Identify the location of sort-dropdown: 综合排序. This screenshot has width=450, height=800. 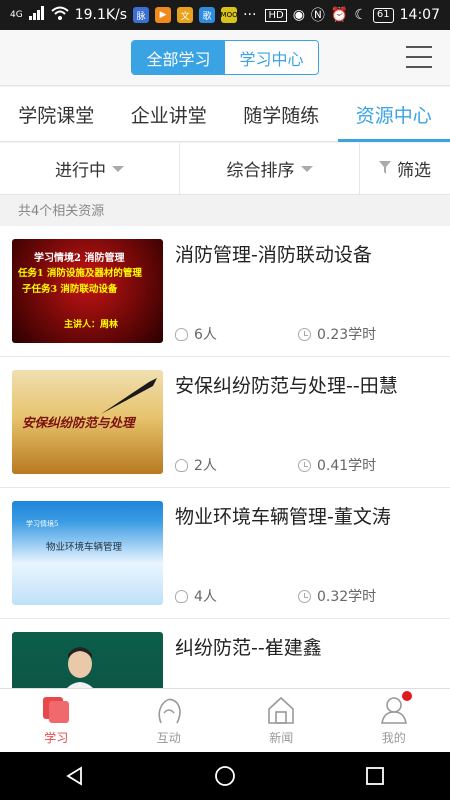
(270, 168).